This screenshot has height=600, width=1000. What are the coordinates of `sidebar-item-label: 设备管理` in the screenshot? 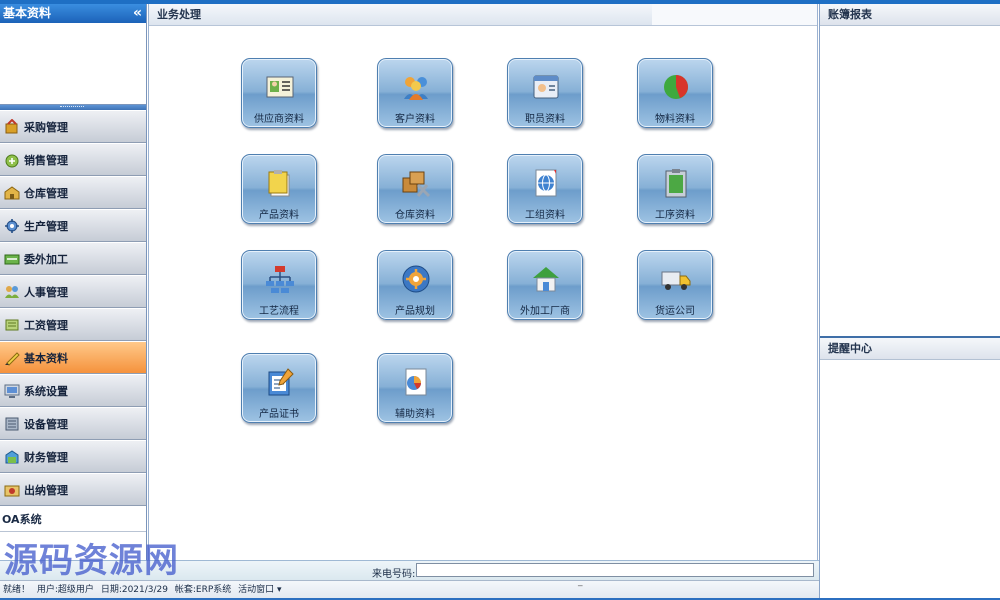 It's located at (46, 424).